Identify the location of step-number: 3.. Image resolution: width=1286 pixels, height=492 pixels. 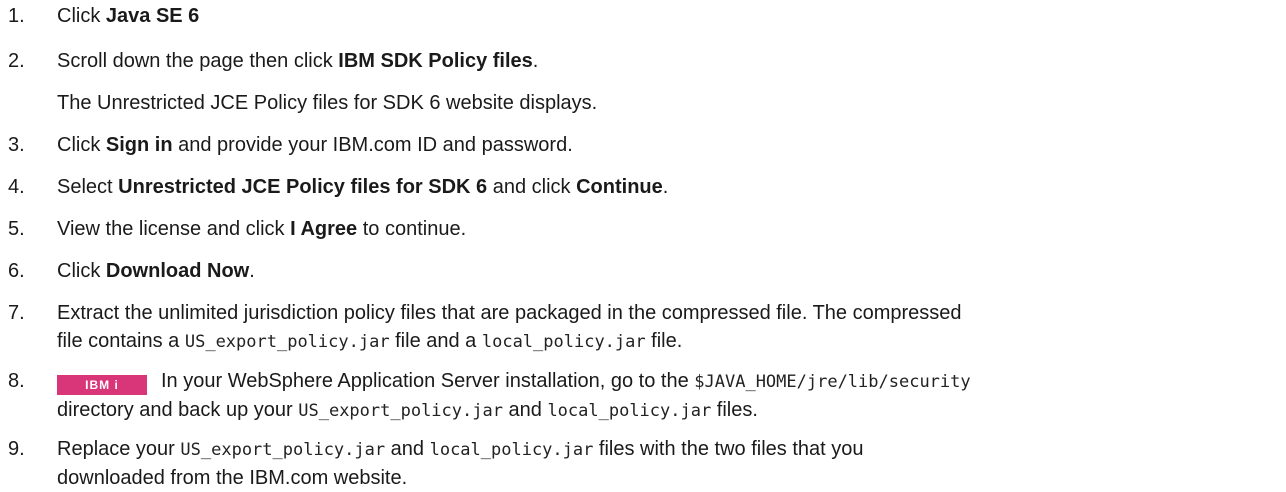
(16, 145).